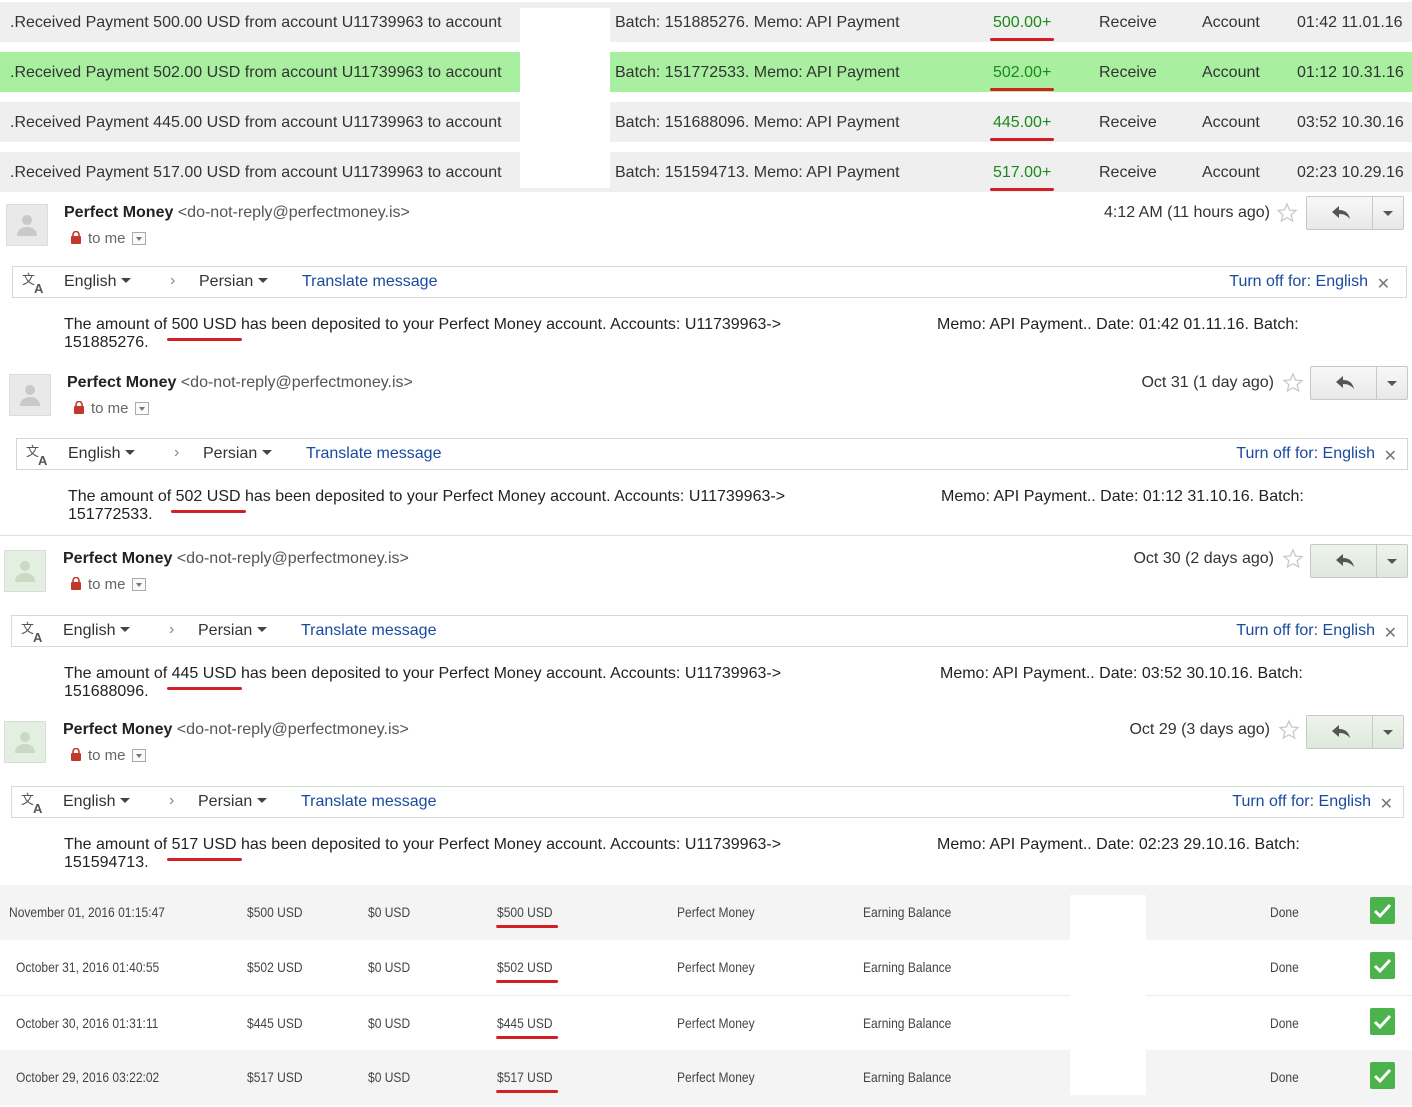 This screenshot has width=1412, height=1107. Describe the element at coordinates (757, 72) in the screenshot. I see `transaction-batch: Batch: 151772533. Memo: API Payment` at that location.